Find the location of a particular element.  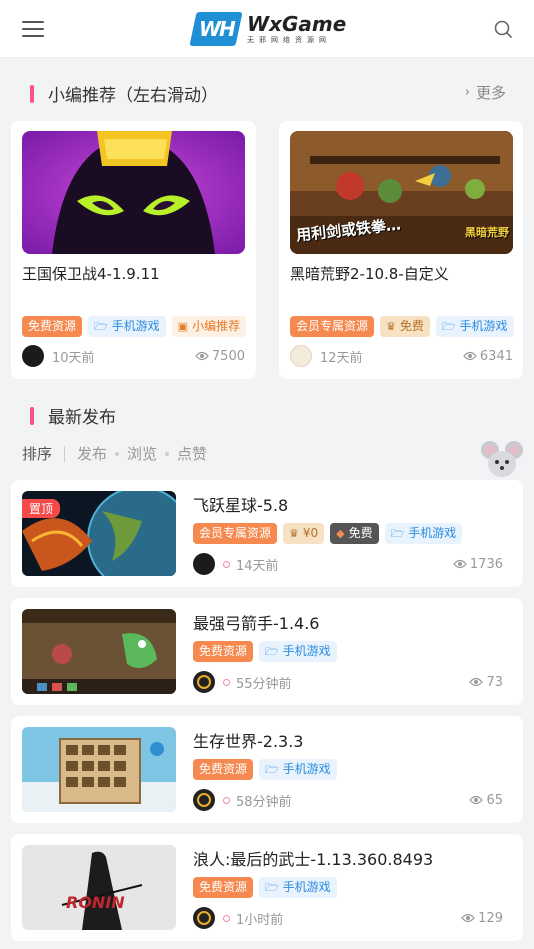

site-logo: WH WxGame 无邪网络资源网 is located at coordinates (267, 29).